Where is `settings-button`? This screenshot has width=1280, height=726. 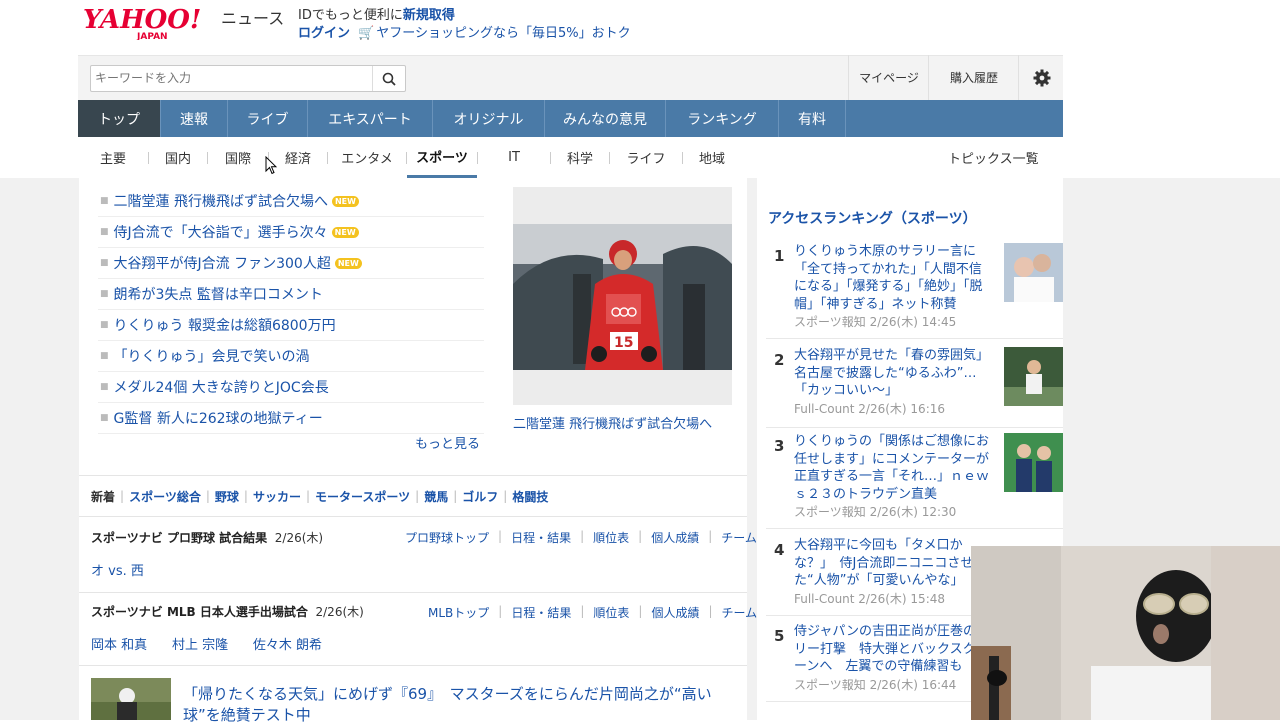
settings-button is located at coordinates (1041, 77).